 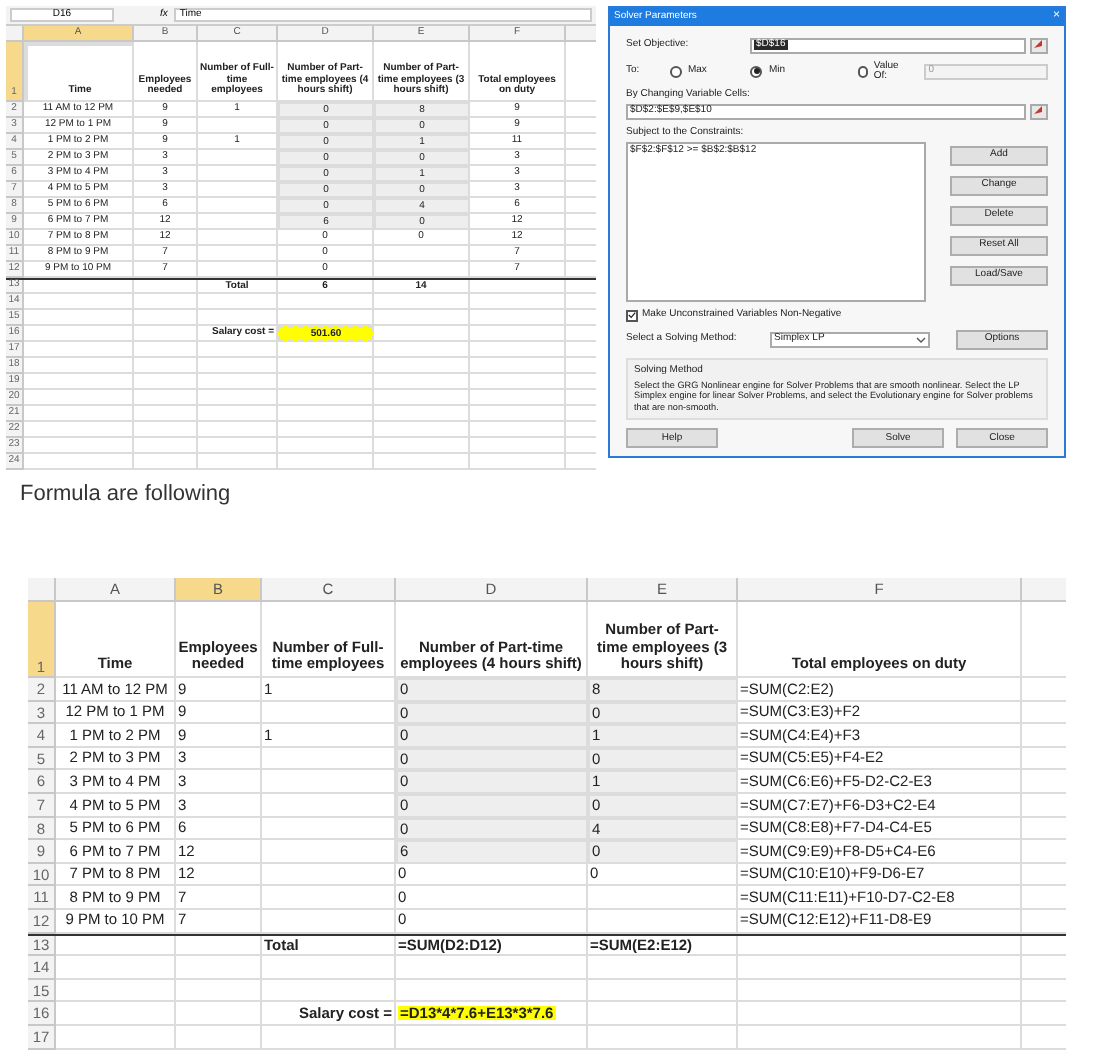 What do you see at coordinates (921, 339) in the screenshot?
I see `chevron-down-icon` at bounding box center [921, 339].